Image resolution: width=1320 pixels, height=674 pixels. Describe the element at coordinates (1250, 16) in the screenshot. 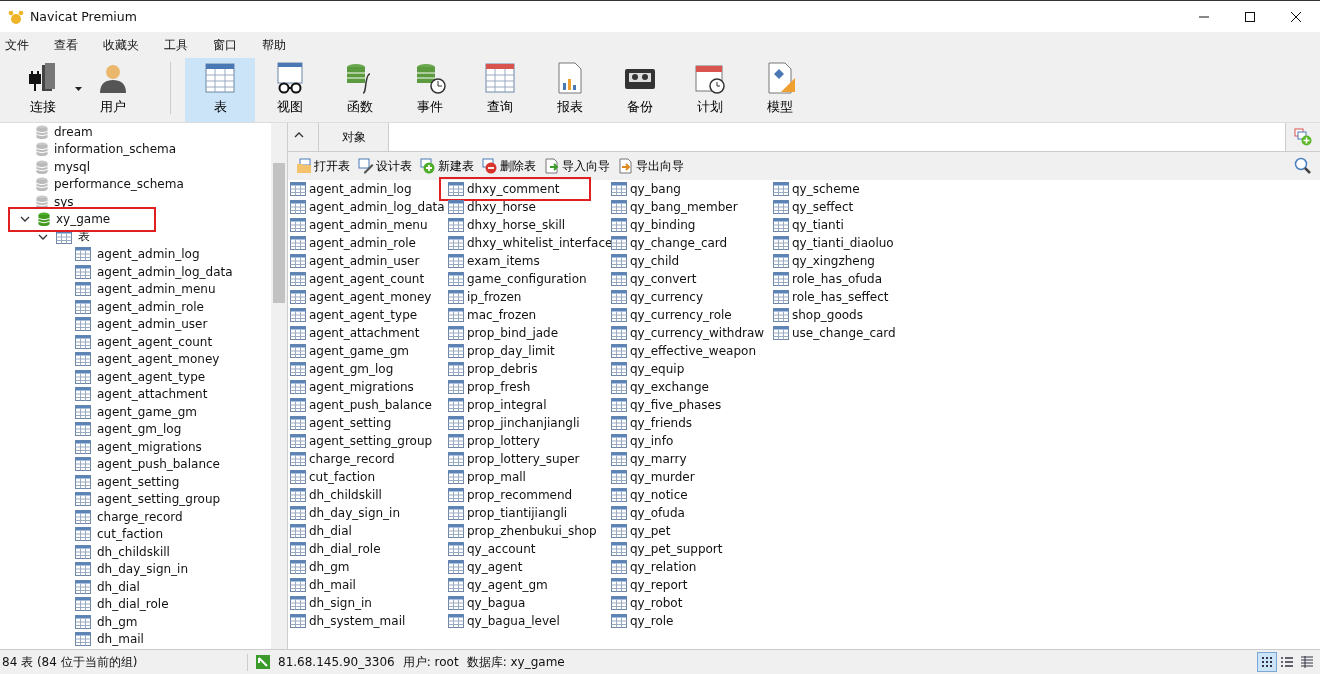

I see `maximize-icon` at that location.